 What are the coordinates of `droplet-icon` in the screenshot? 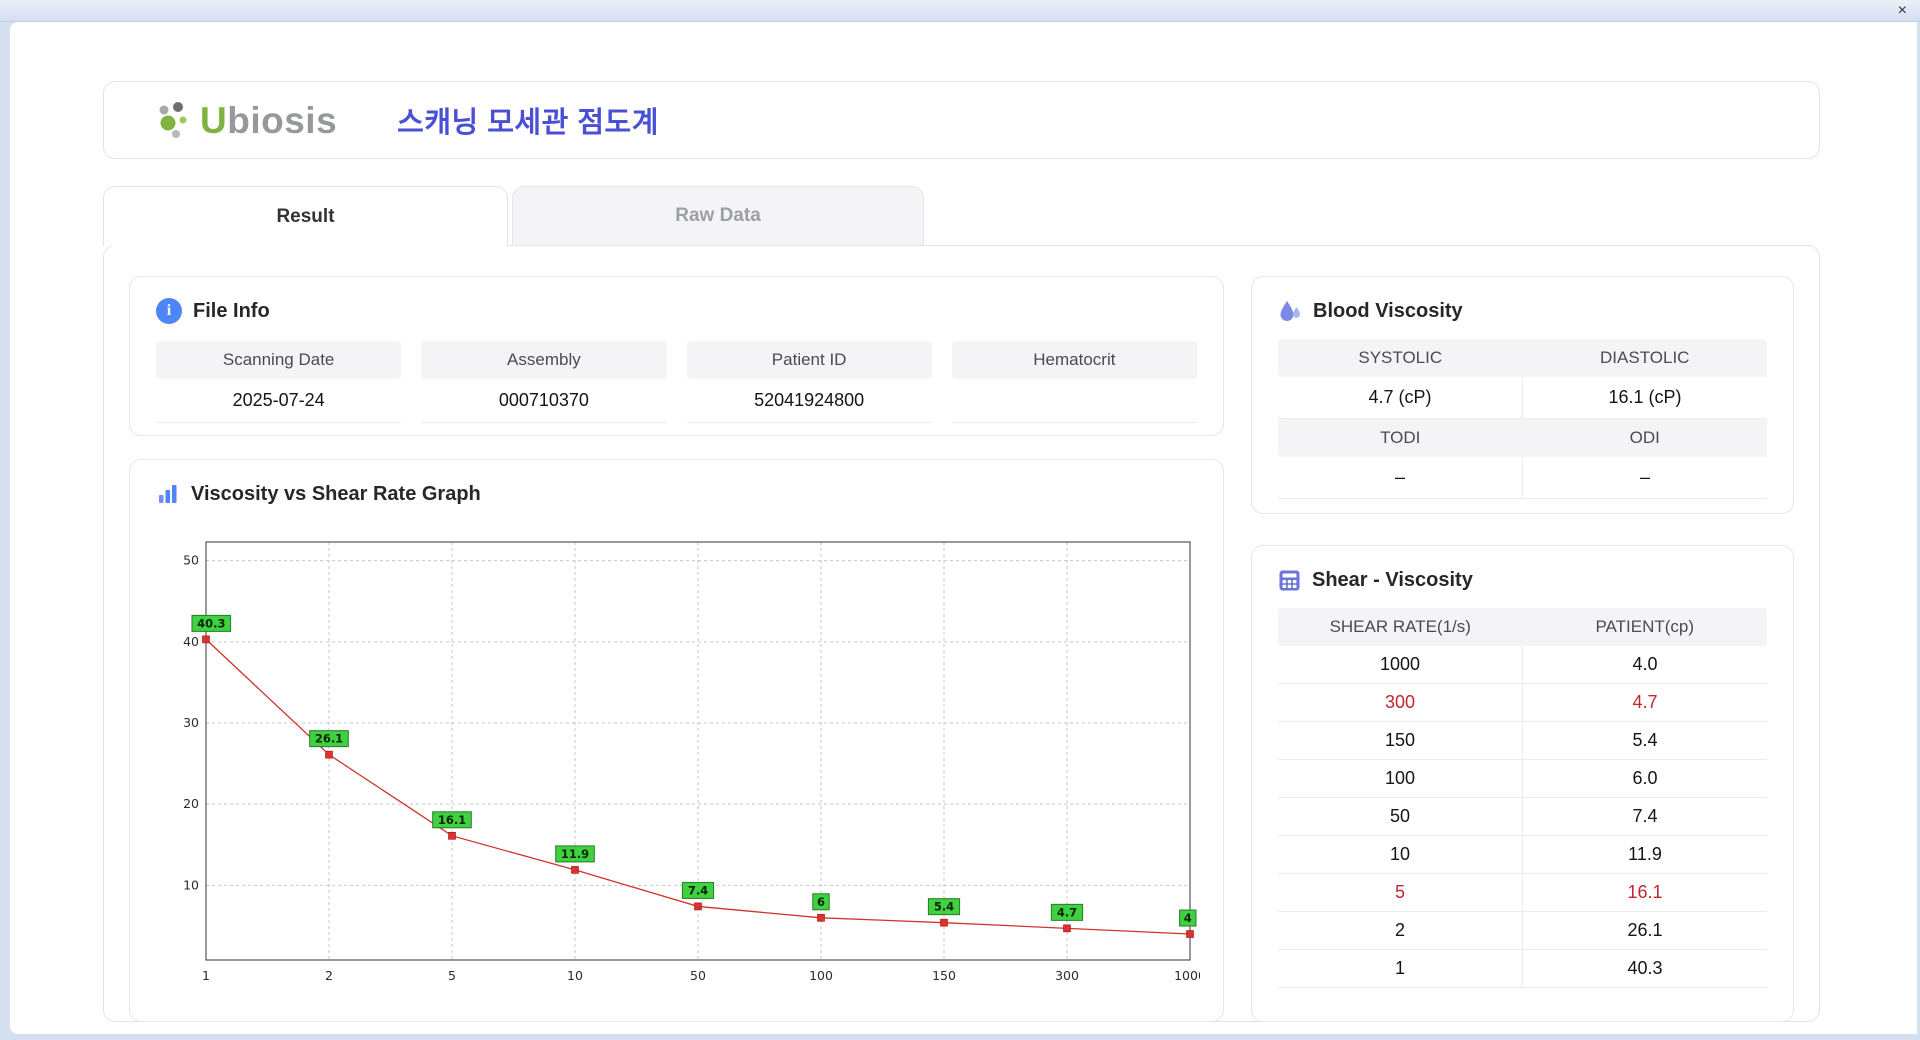 It's located at (1290, 311).